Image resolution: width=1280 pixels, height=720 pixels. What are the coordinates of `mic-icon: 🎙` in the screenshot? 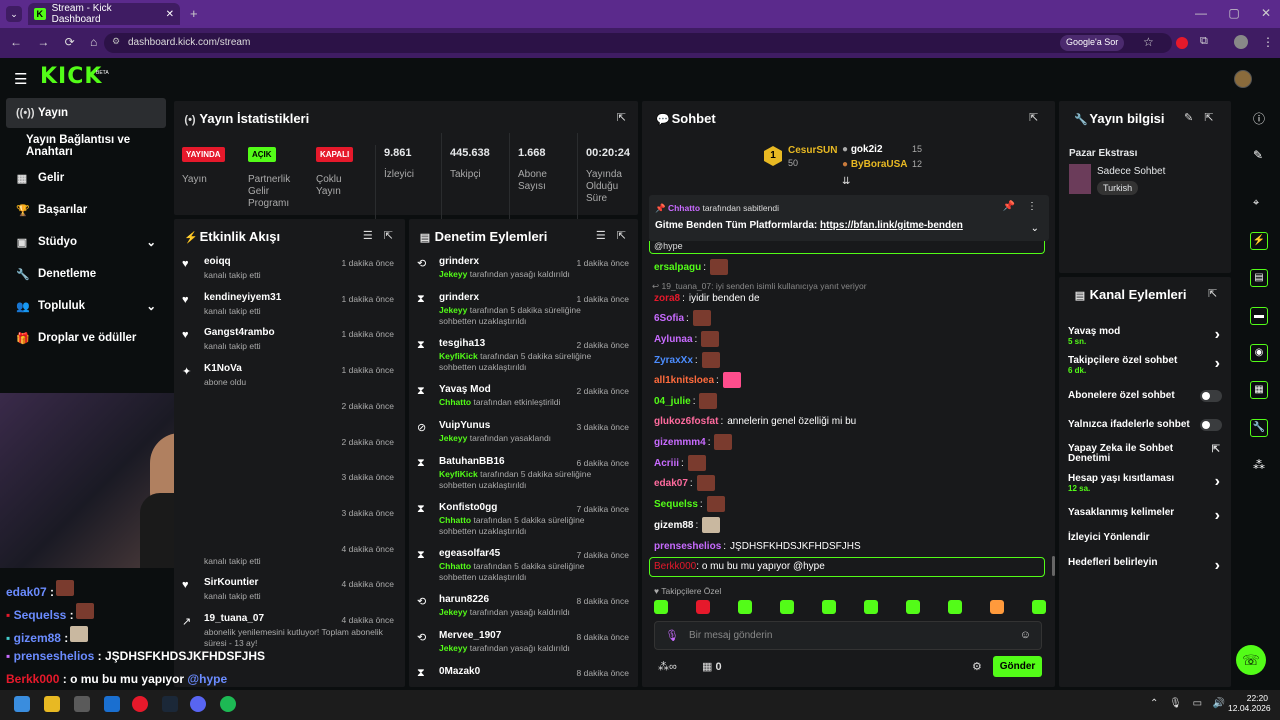 It's located at (672, 635).